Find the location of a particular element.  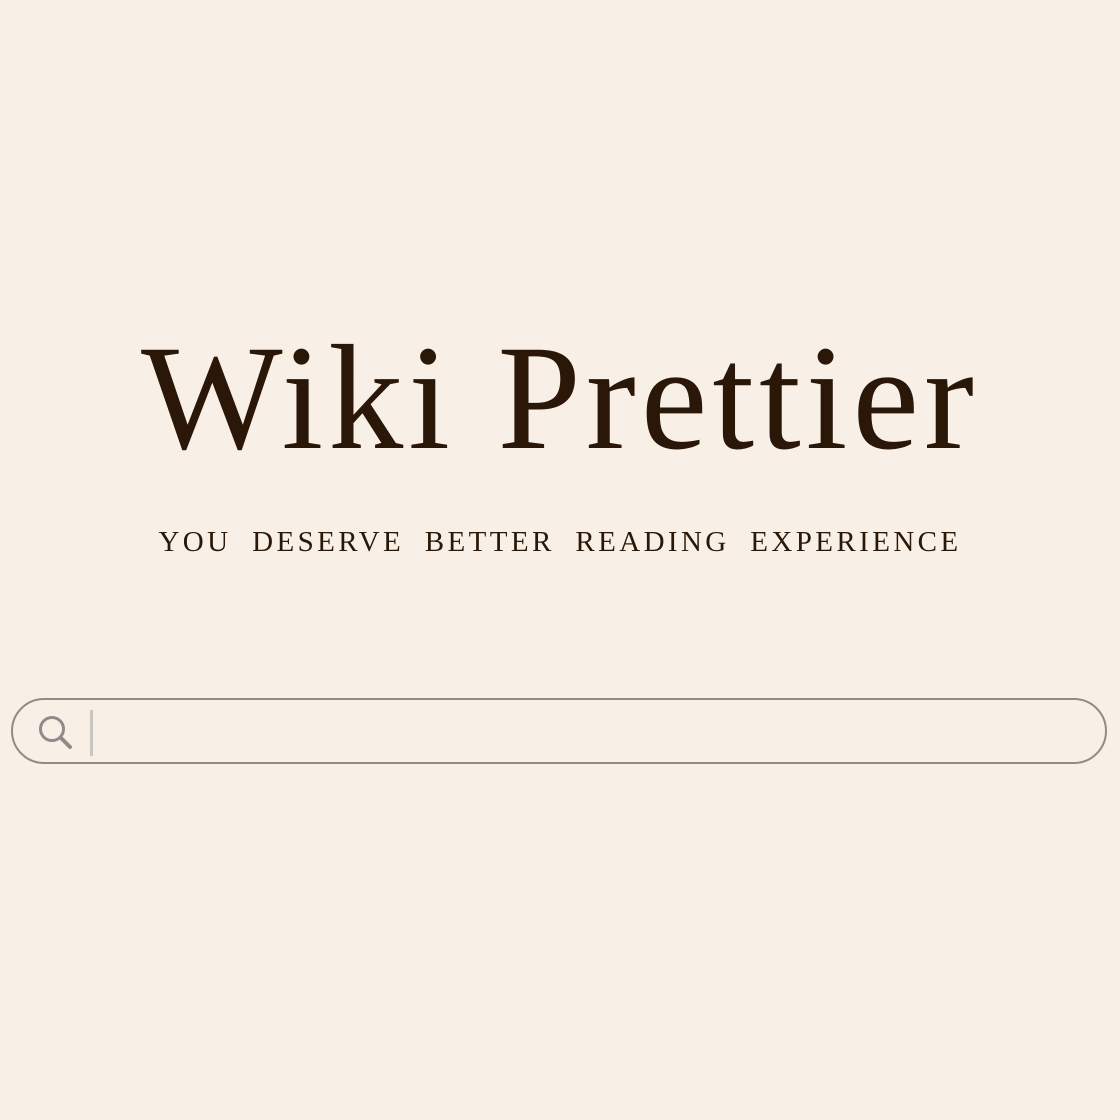

search-input is located at coordinates (584, 731).